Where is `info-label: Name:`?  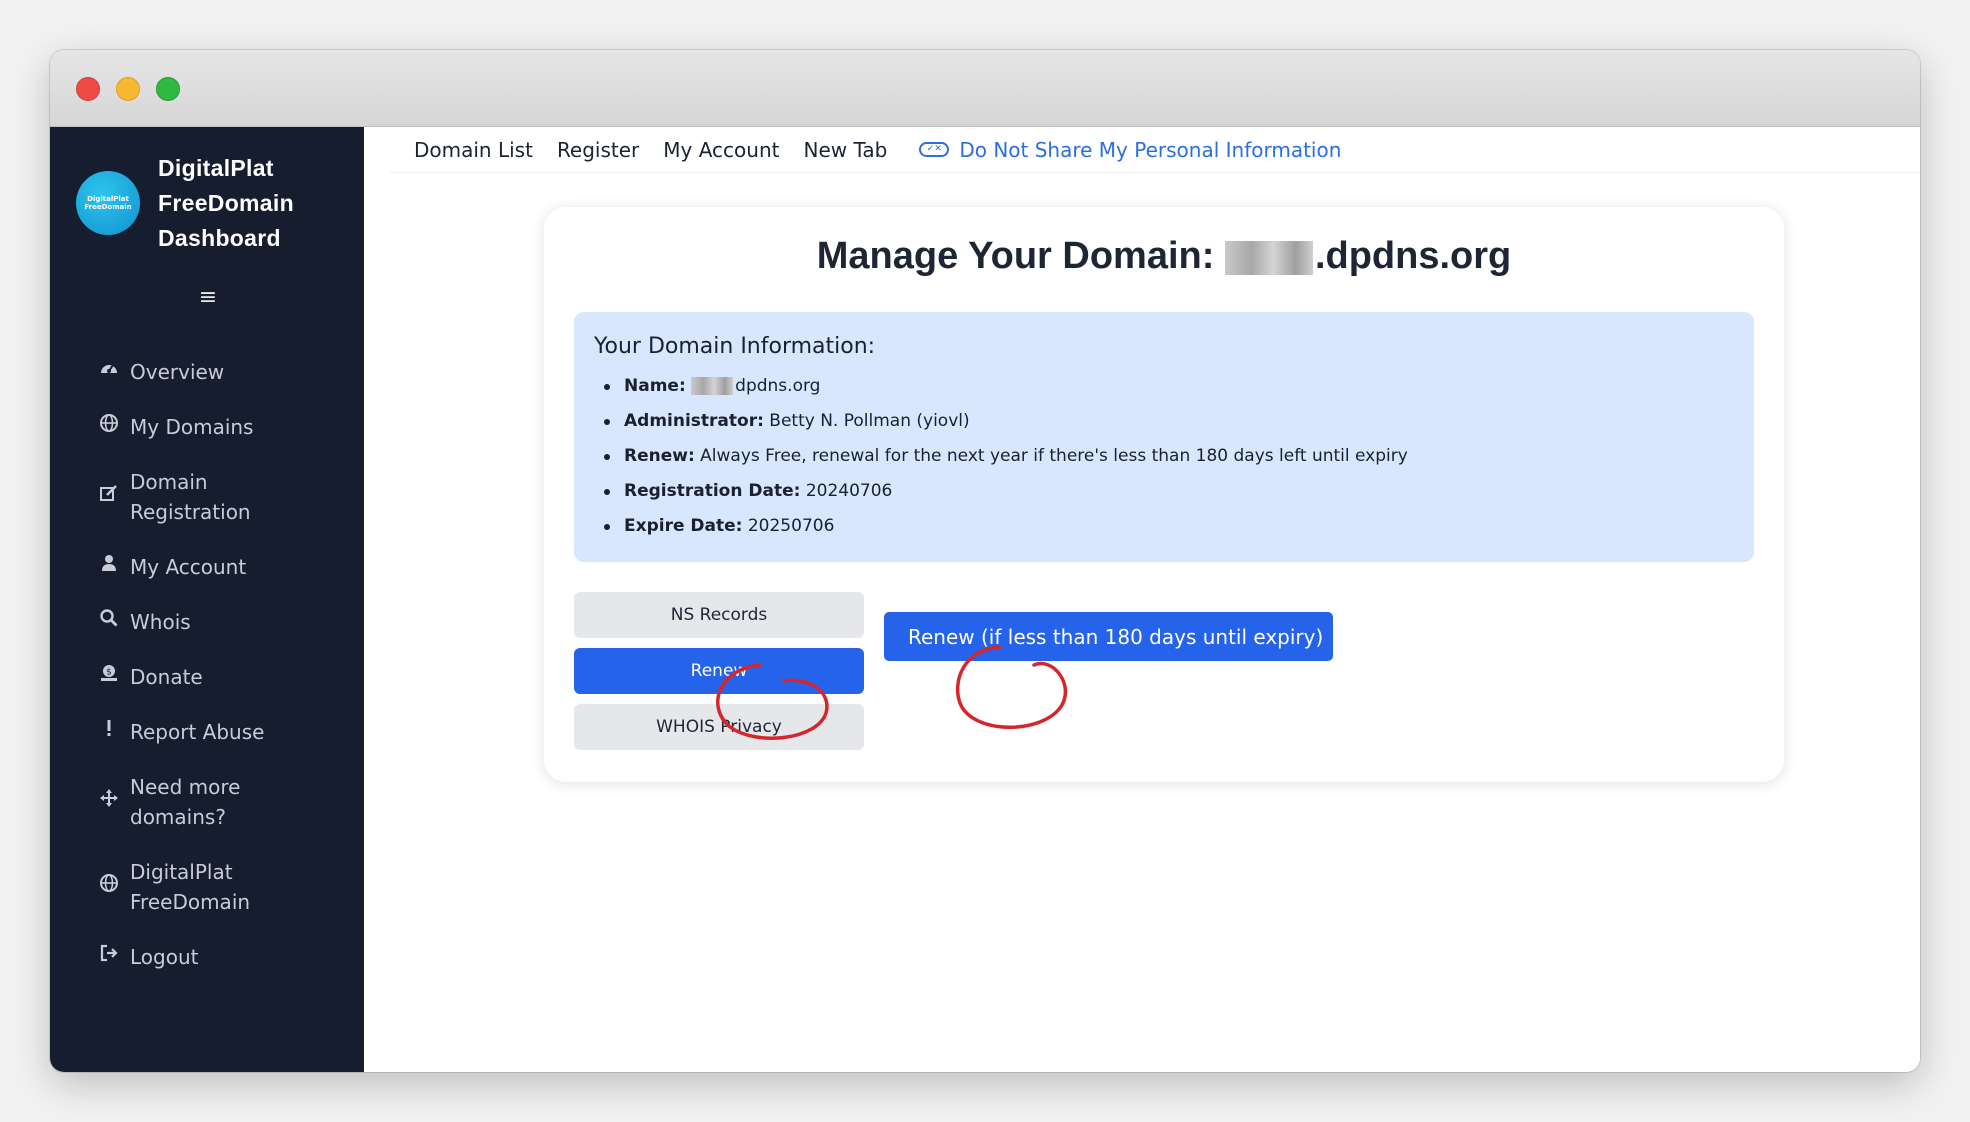 info-label: Name: is located at coordinates (655, 386).